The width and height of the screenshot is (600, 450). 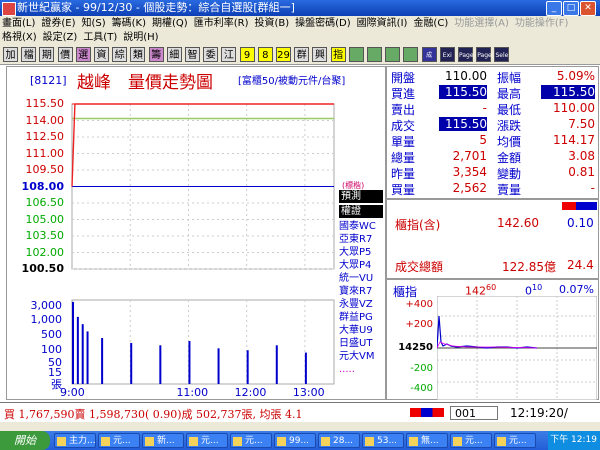 What do you see at coordinates (493, 173) in the screenshot?
I see `quote-row: 昨量 3,354 變動 0.81` at bounding box center [493, 173].